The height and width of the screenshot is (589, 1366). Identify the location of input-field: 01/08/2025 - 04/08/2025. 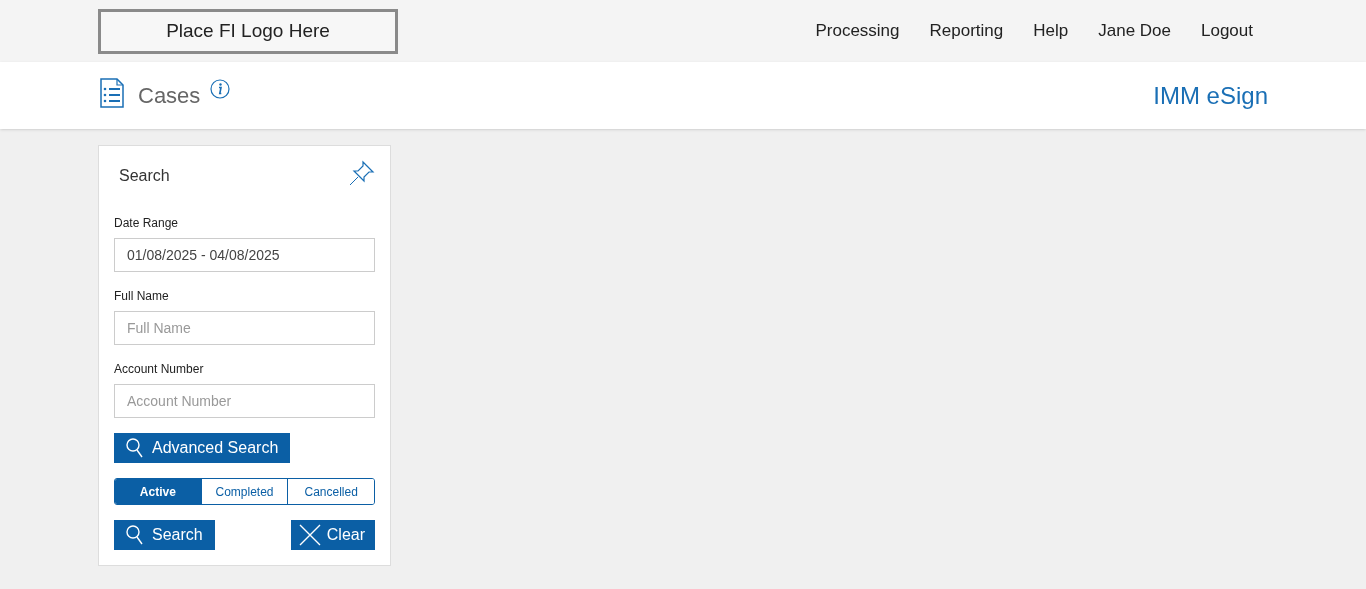
(244, 255).